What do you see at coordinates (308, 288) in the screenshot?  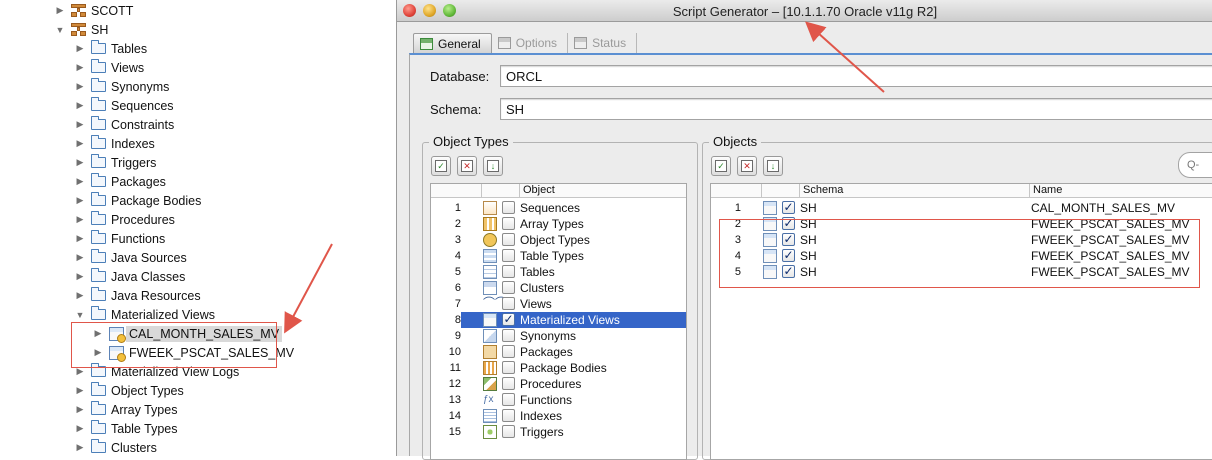 I see `annotation-arrow-tree` at bounding box center [308, 288].